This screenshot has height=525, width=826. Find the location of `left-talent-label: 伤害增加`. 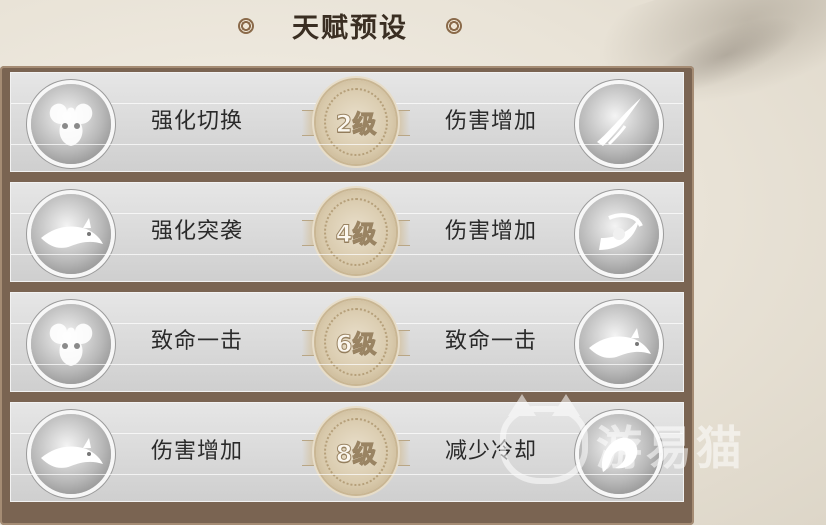

left-talent-label: 伤害增加 is located at coordinates (197, 451).